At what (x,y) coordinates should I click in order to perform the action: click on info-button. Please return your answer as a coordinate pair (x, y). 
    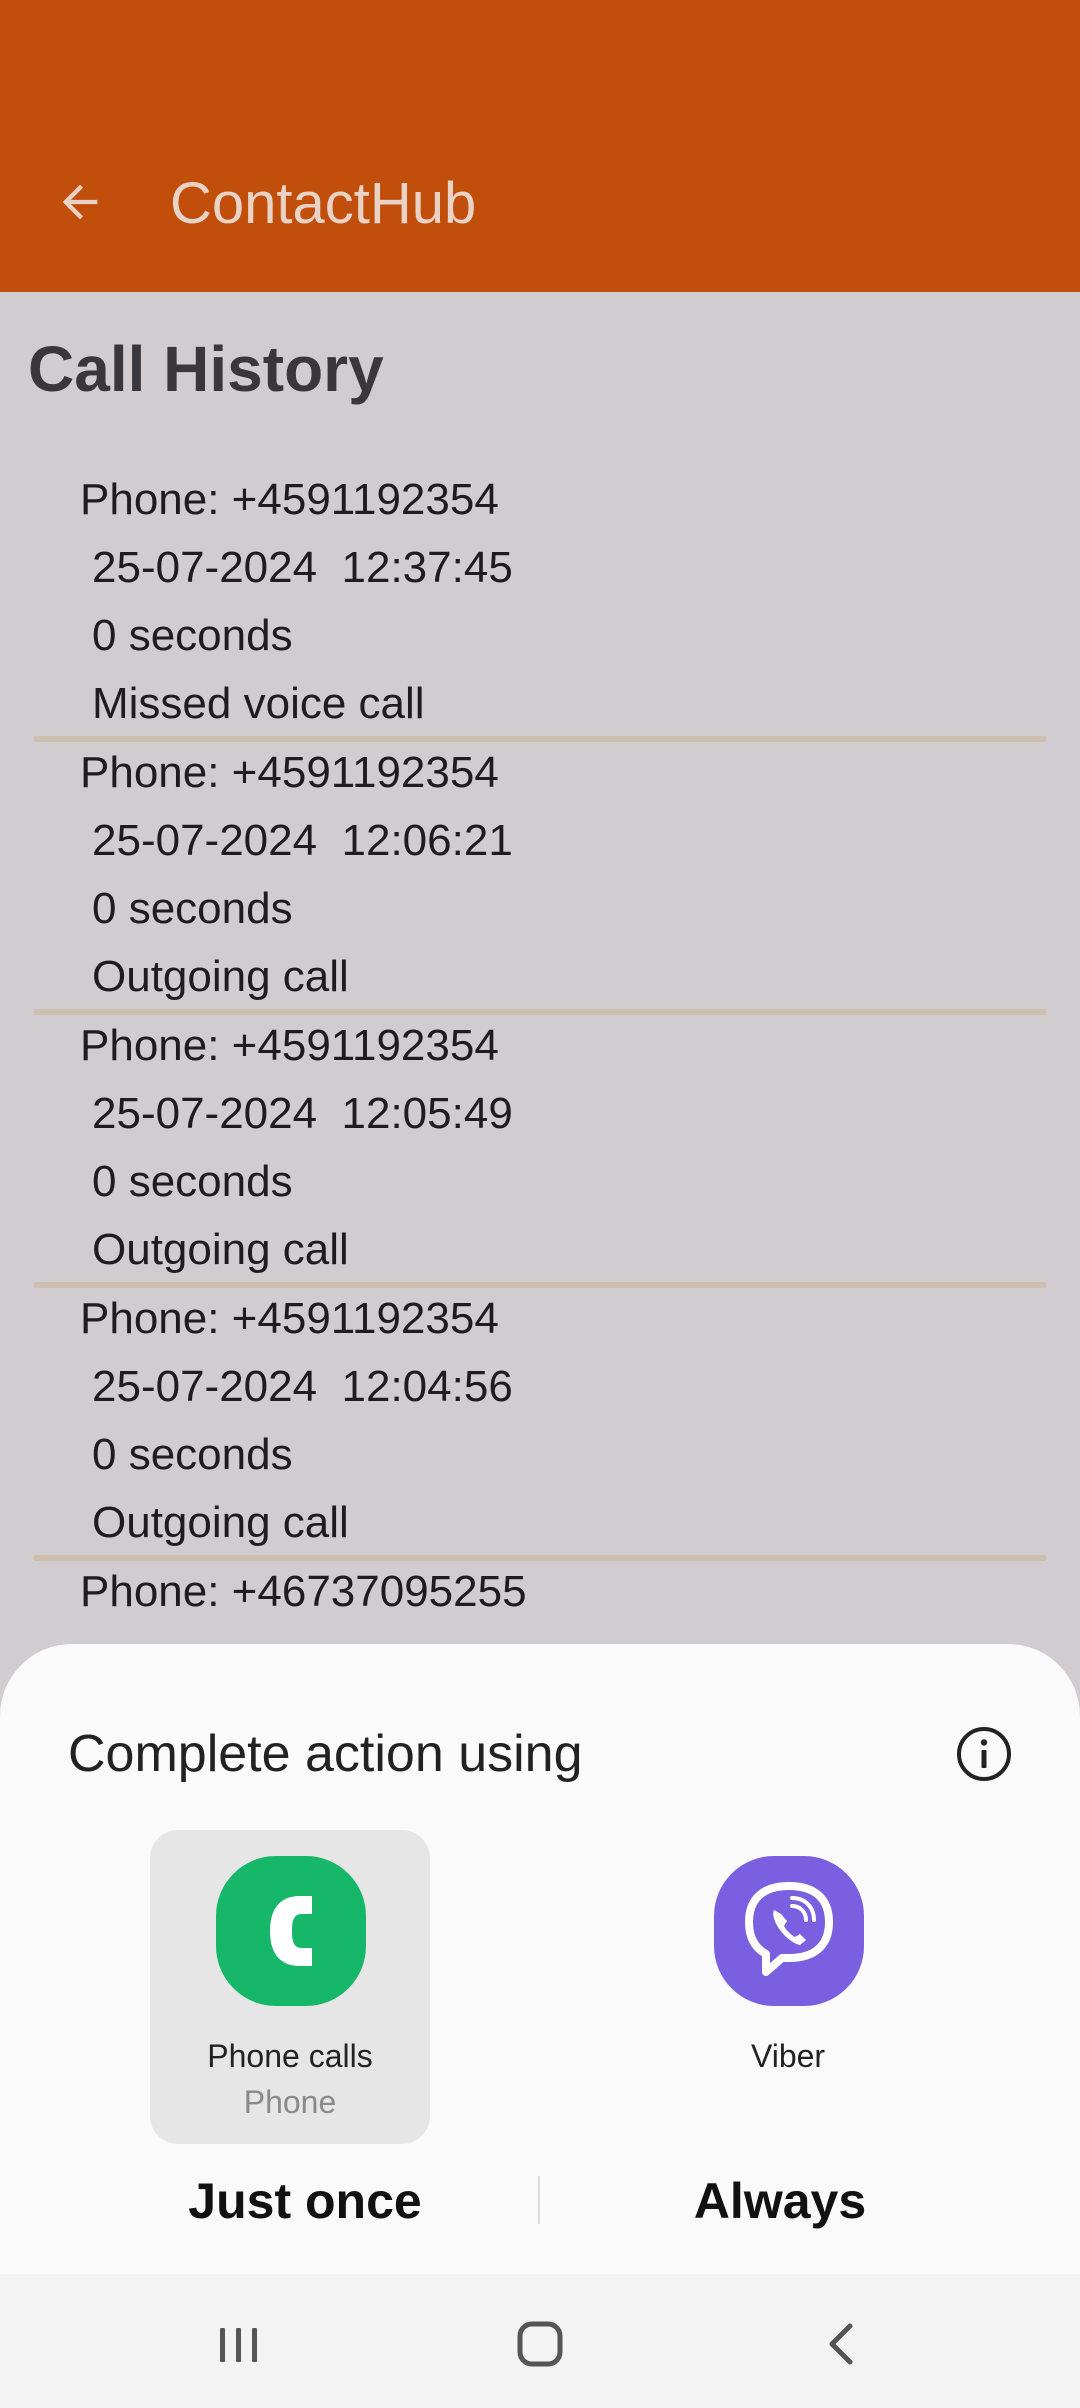
    Looking at the image, I should click on (984, 1754).